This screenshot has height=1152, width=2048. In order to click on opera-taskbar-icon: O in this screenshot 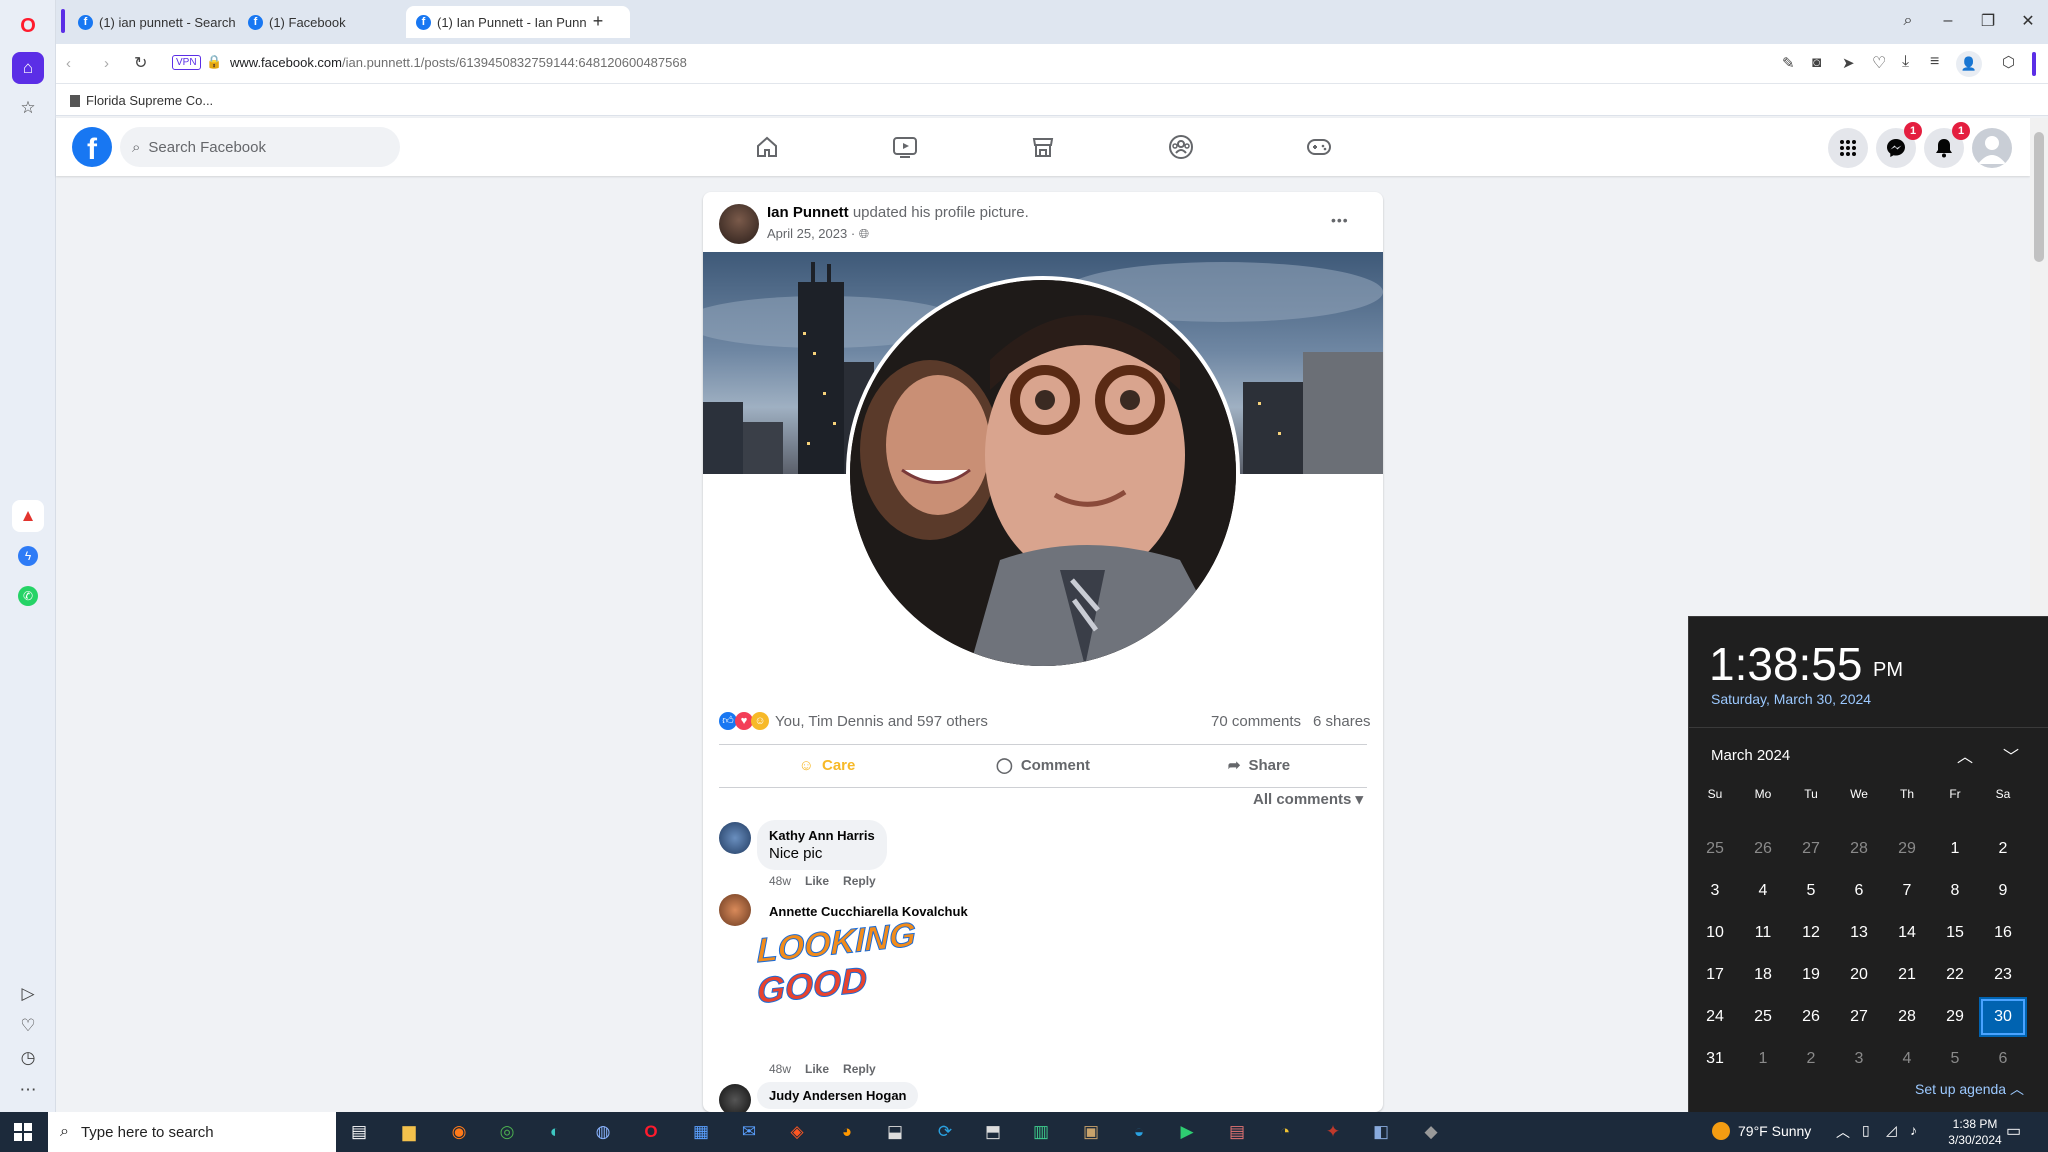, I will do `click(651, 1132)`.